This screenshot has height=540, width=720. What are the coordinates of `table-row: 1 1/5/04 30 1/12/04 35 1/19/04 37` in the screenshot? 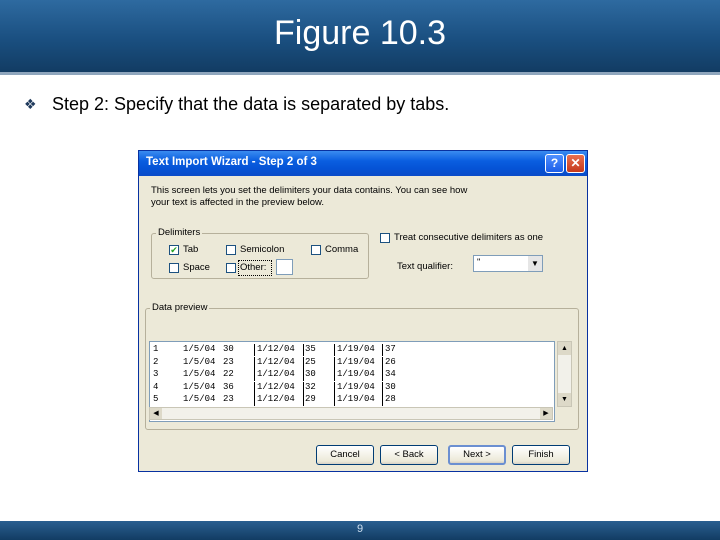 It's located at (350, 350).